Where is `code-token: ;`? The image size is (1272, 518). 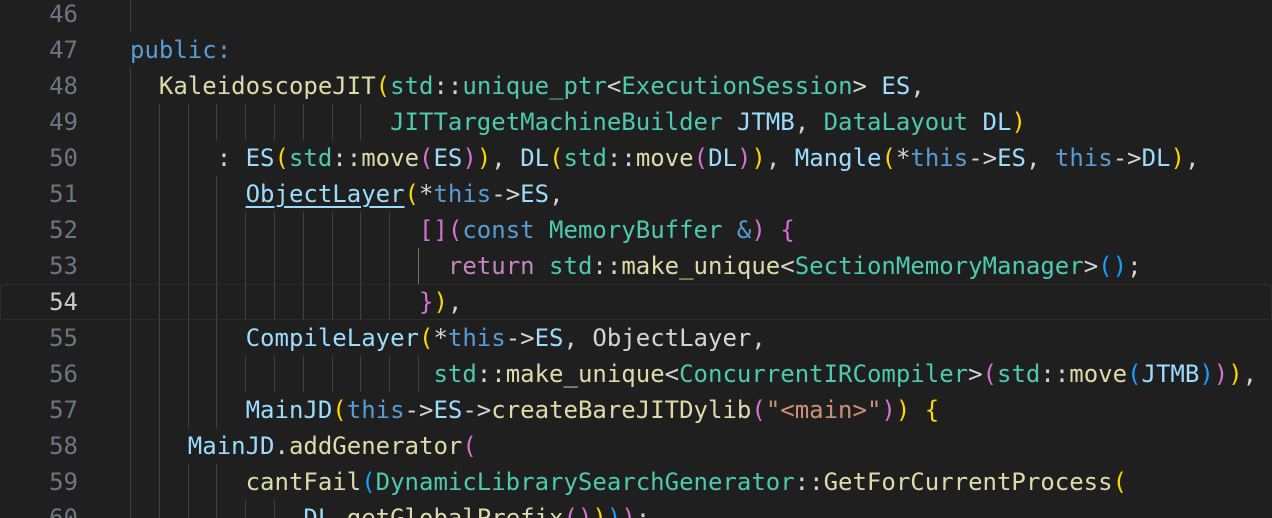 code-token: ; is located at coordinates (643, 511).